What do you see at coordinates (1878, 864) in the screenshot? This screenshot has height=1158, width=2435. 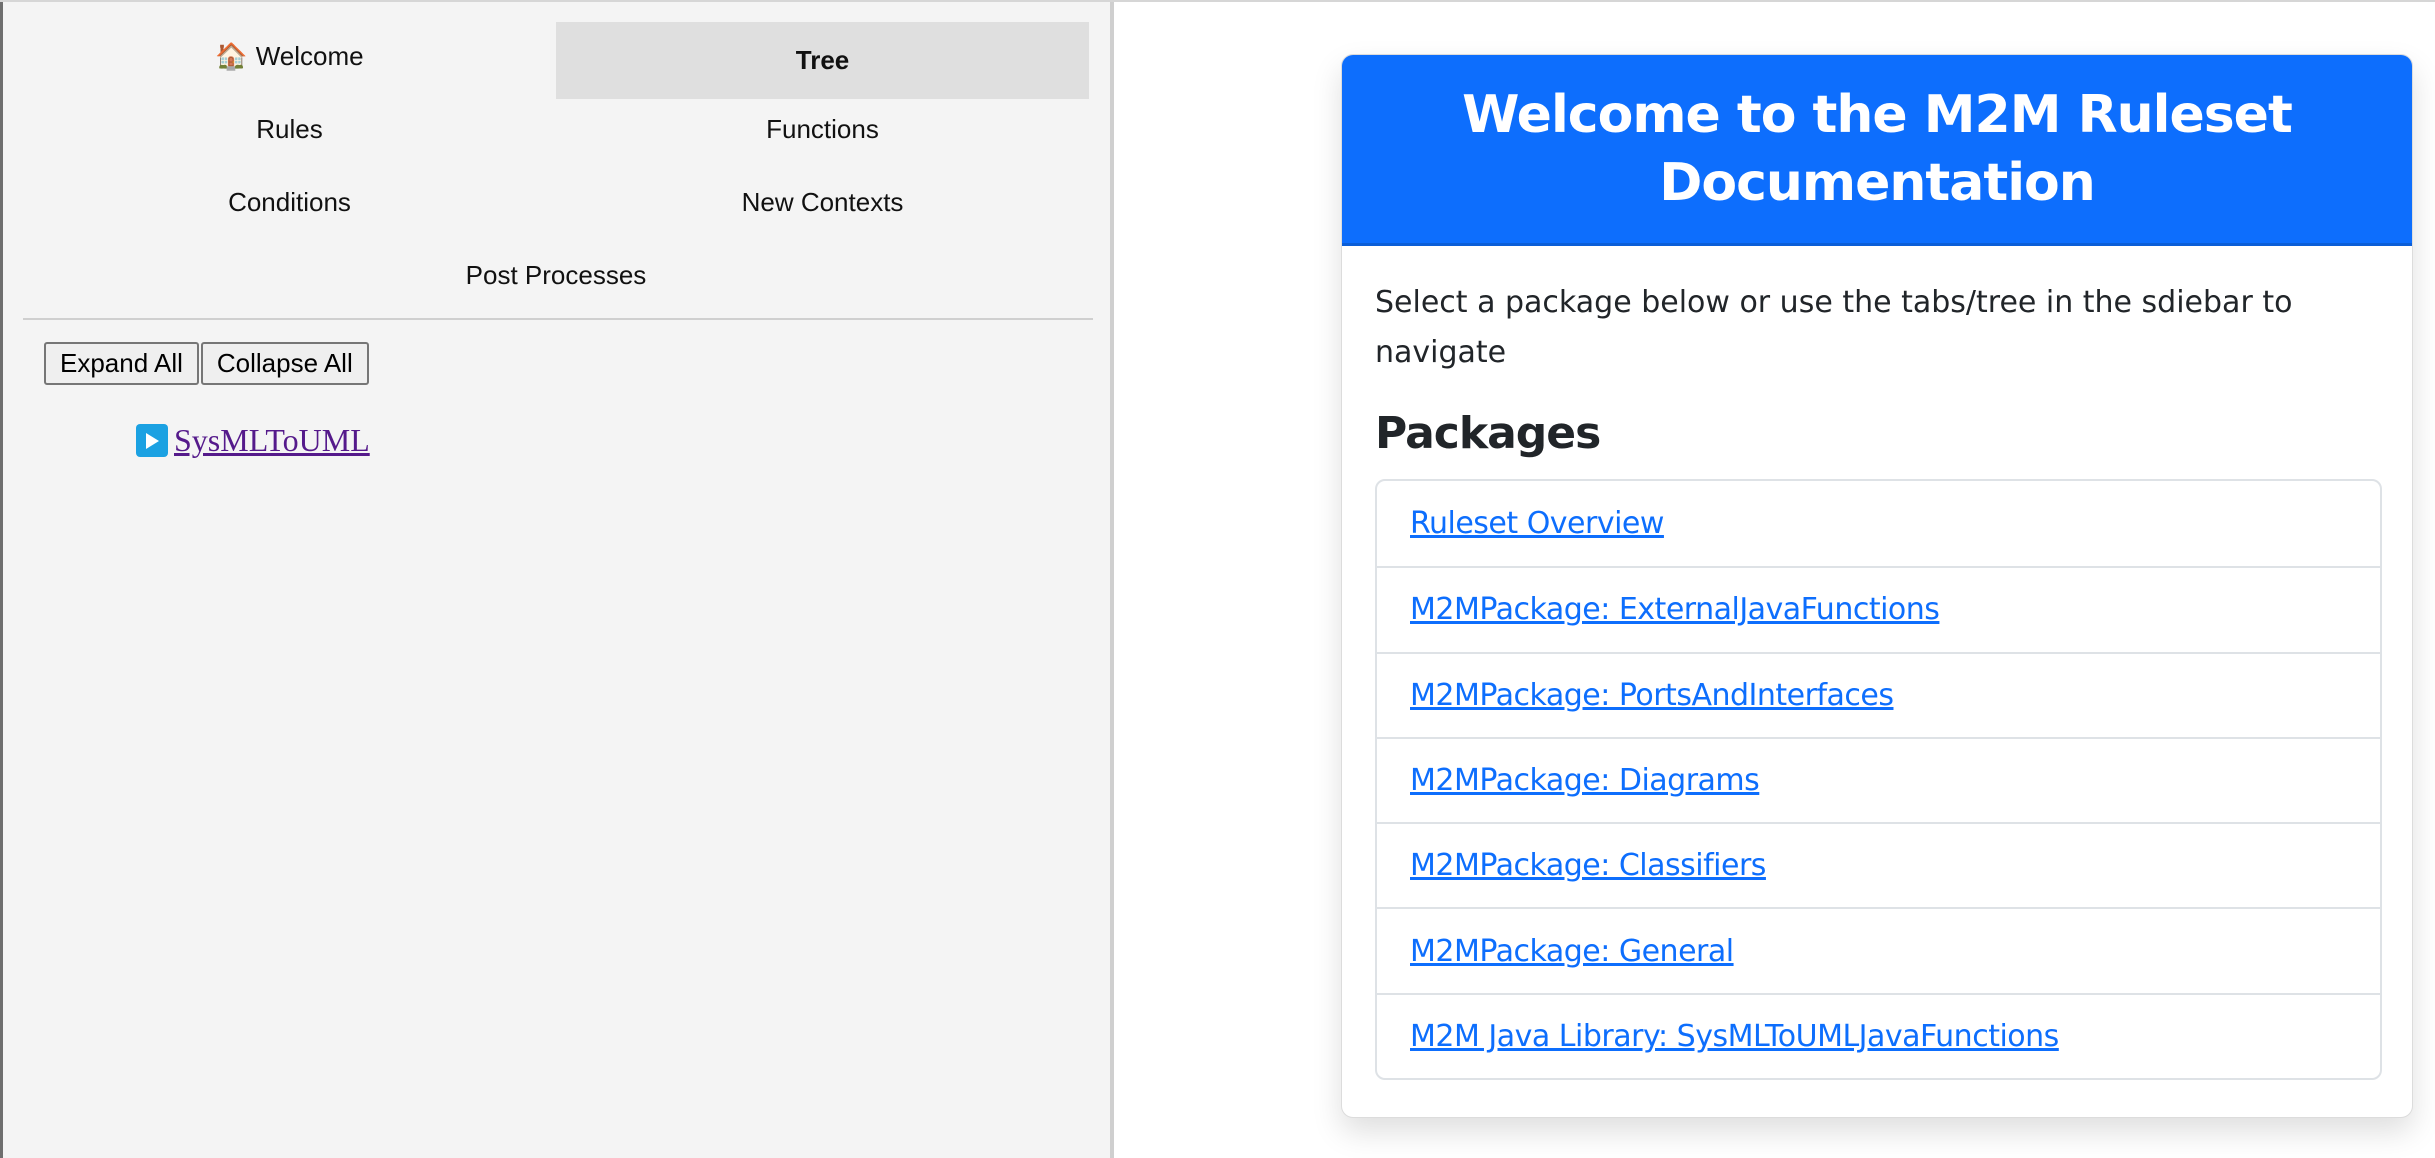 I see `list-item: M2MPackage: Classifiers` at bounding box center [1878, 864].